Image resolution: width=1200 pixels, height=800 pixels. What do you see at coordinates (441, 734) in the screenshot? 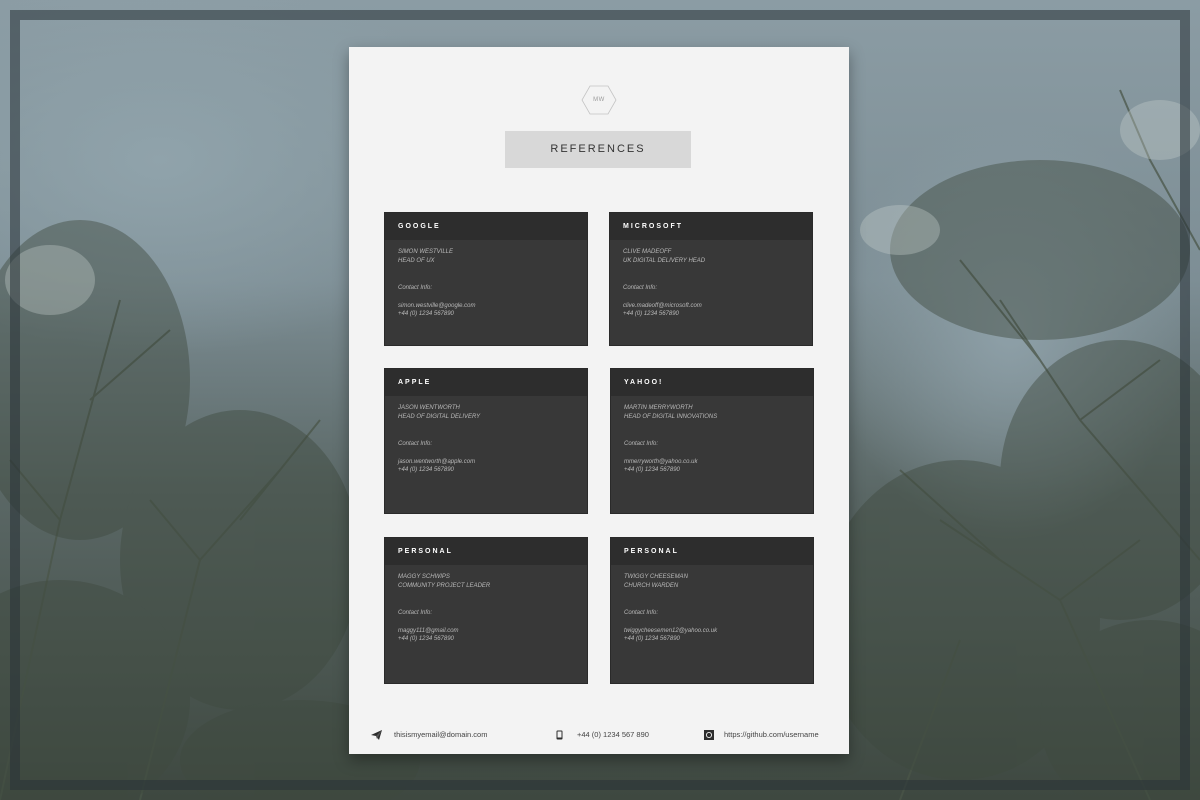
I see `footer-email: thisismyemail@domain.com` at bounding box center [441, 734].